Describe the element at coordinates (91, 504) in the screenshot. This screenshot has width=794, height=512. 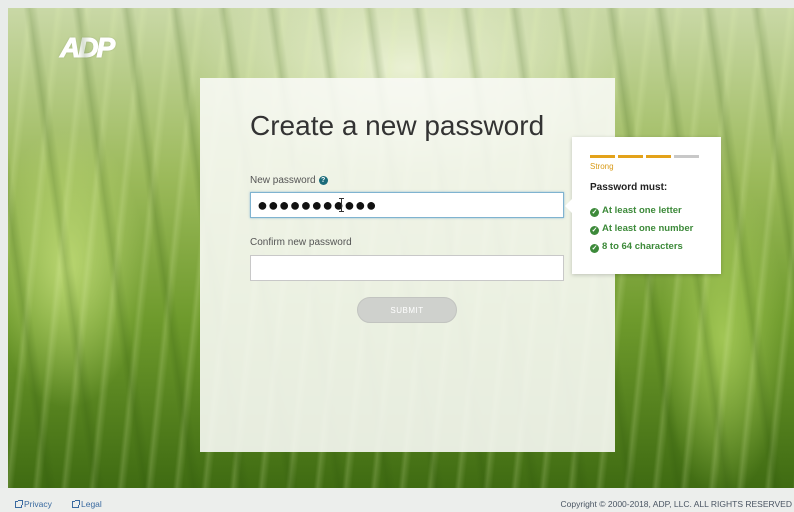
I see `legal-link-text: Legal` at that location.